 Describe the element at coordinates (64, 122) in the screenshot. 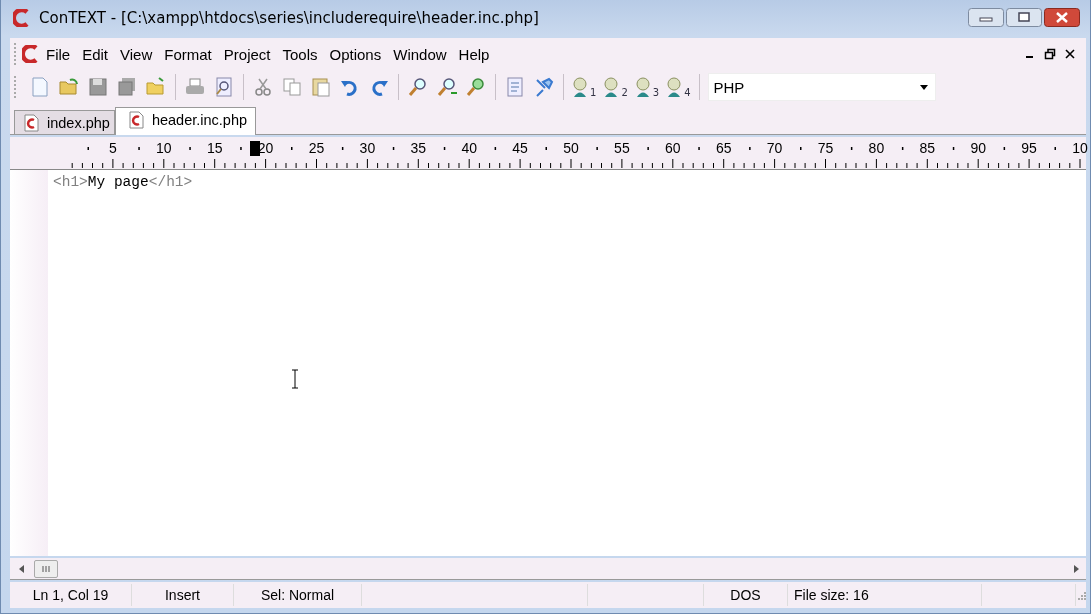

I see `file-tab: index.php` at that location.